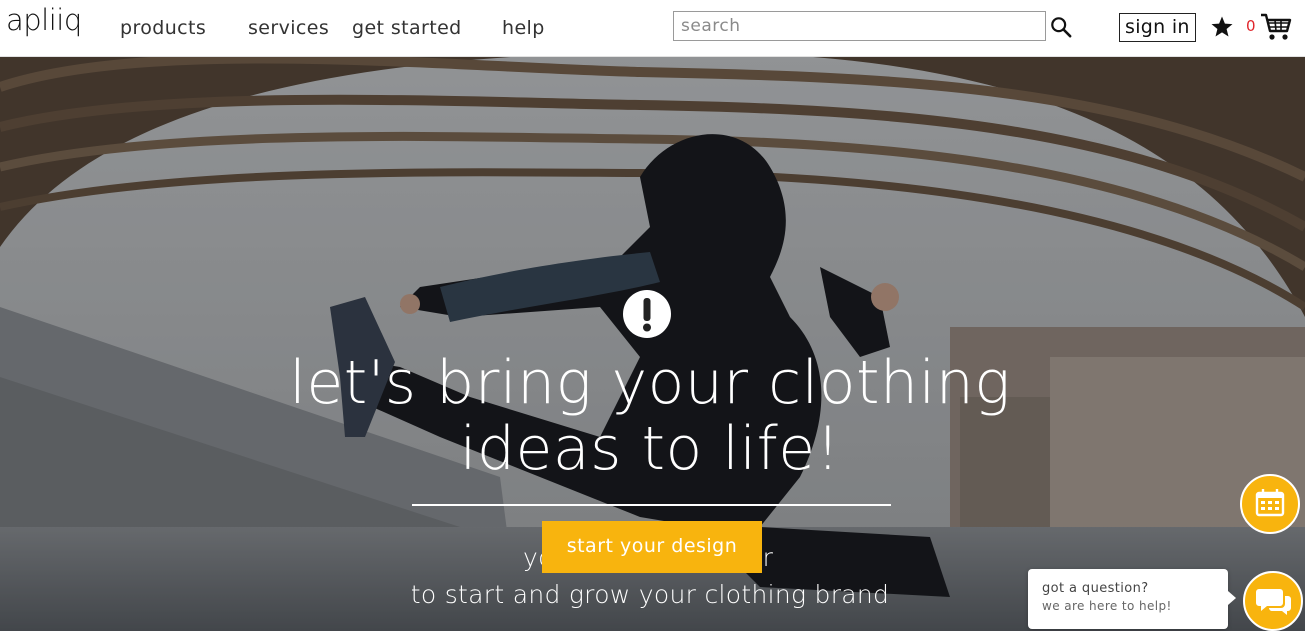  What do you see at coordinates (652, 547) in the screenshot?
I see `start-design-button: start your design` at bounding box center [652, 547].